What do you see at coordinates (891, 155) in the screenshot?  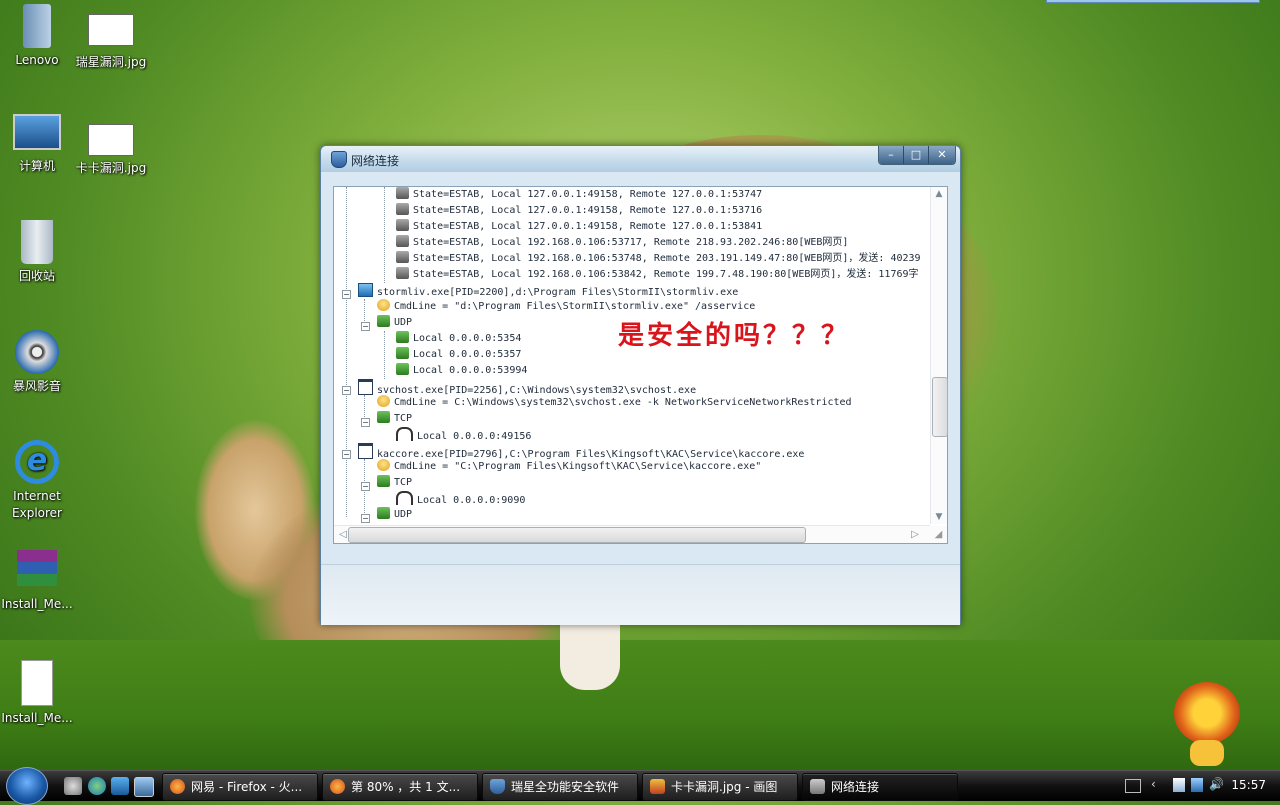 I see `minimize-button: –` at bounding box center [891, 155].